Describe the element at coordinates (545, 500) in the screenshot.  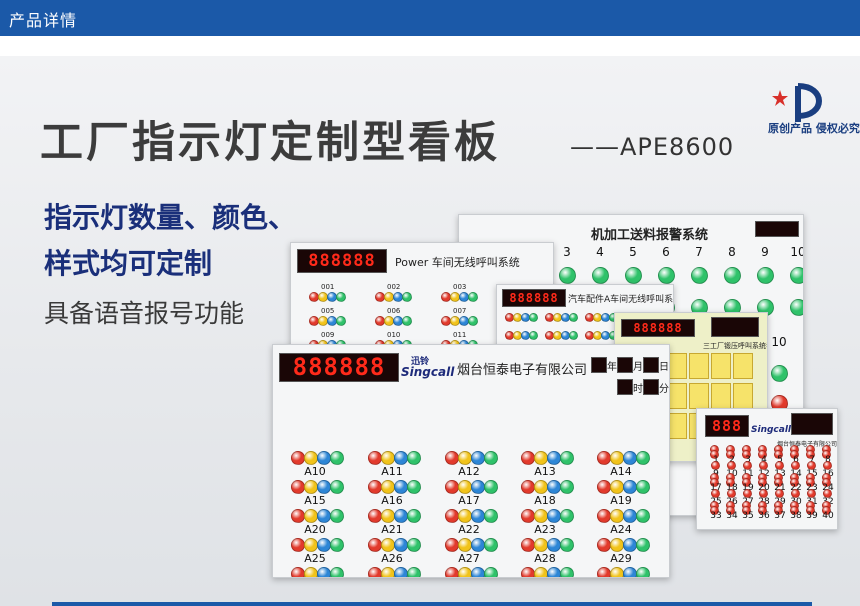
I see `station-label: A18` at that location.